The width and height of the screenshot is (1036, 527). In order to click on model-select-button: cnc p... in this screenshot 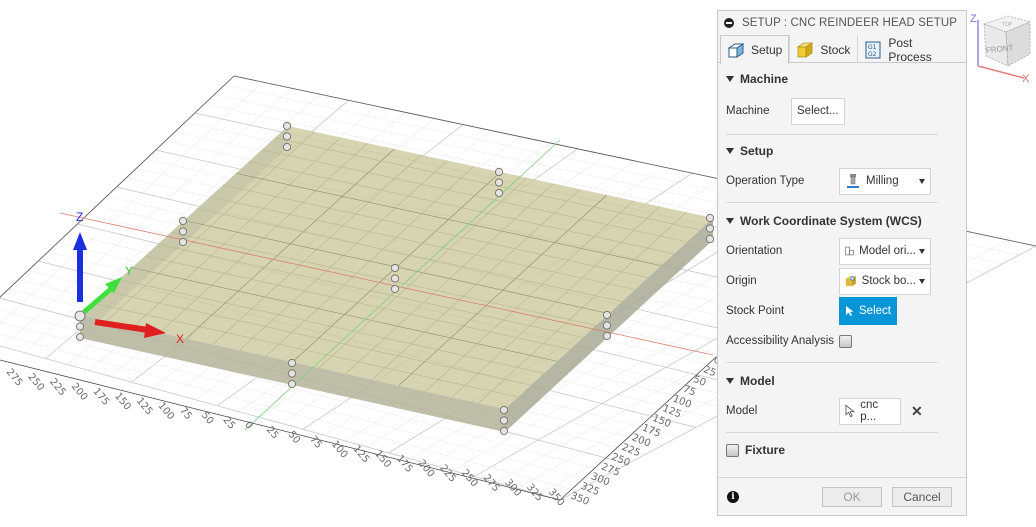, I will do `click(870, 411)`.